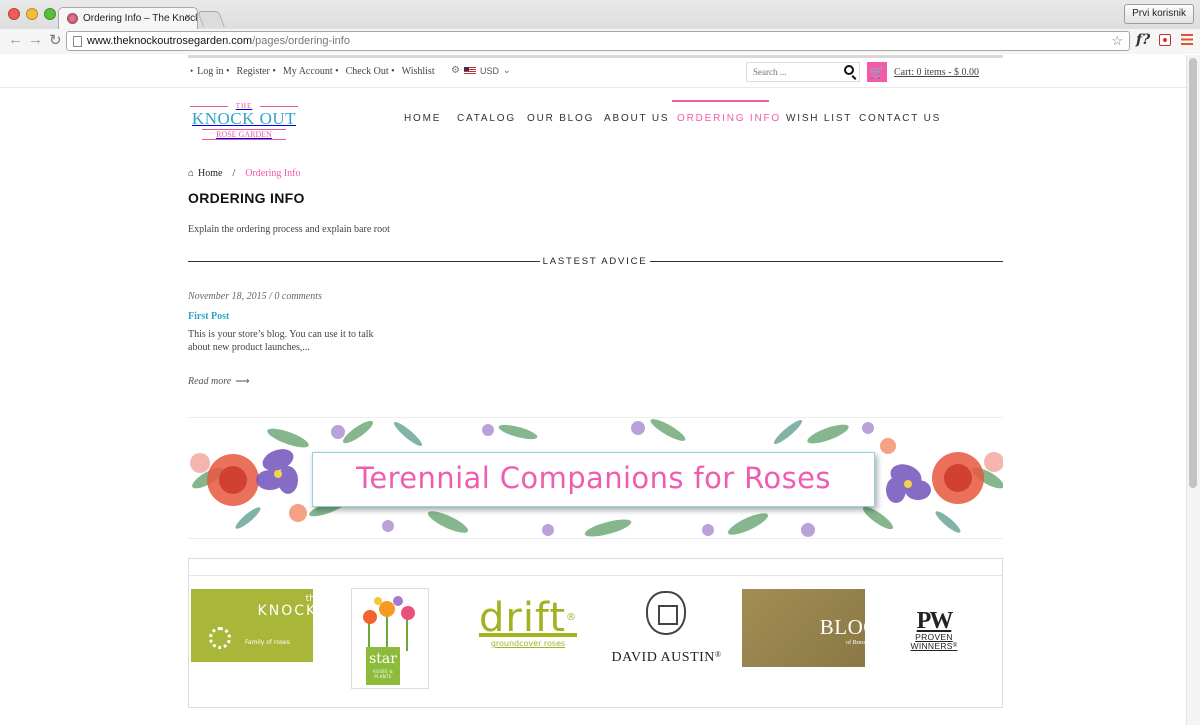  Describe the element at coordinates (636, 118) in the screenshot. I see `nav-about-us: ABOUT US` at that location.